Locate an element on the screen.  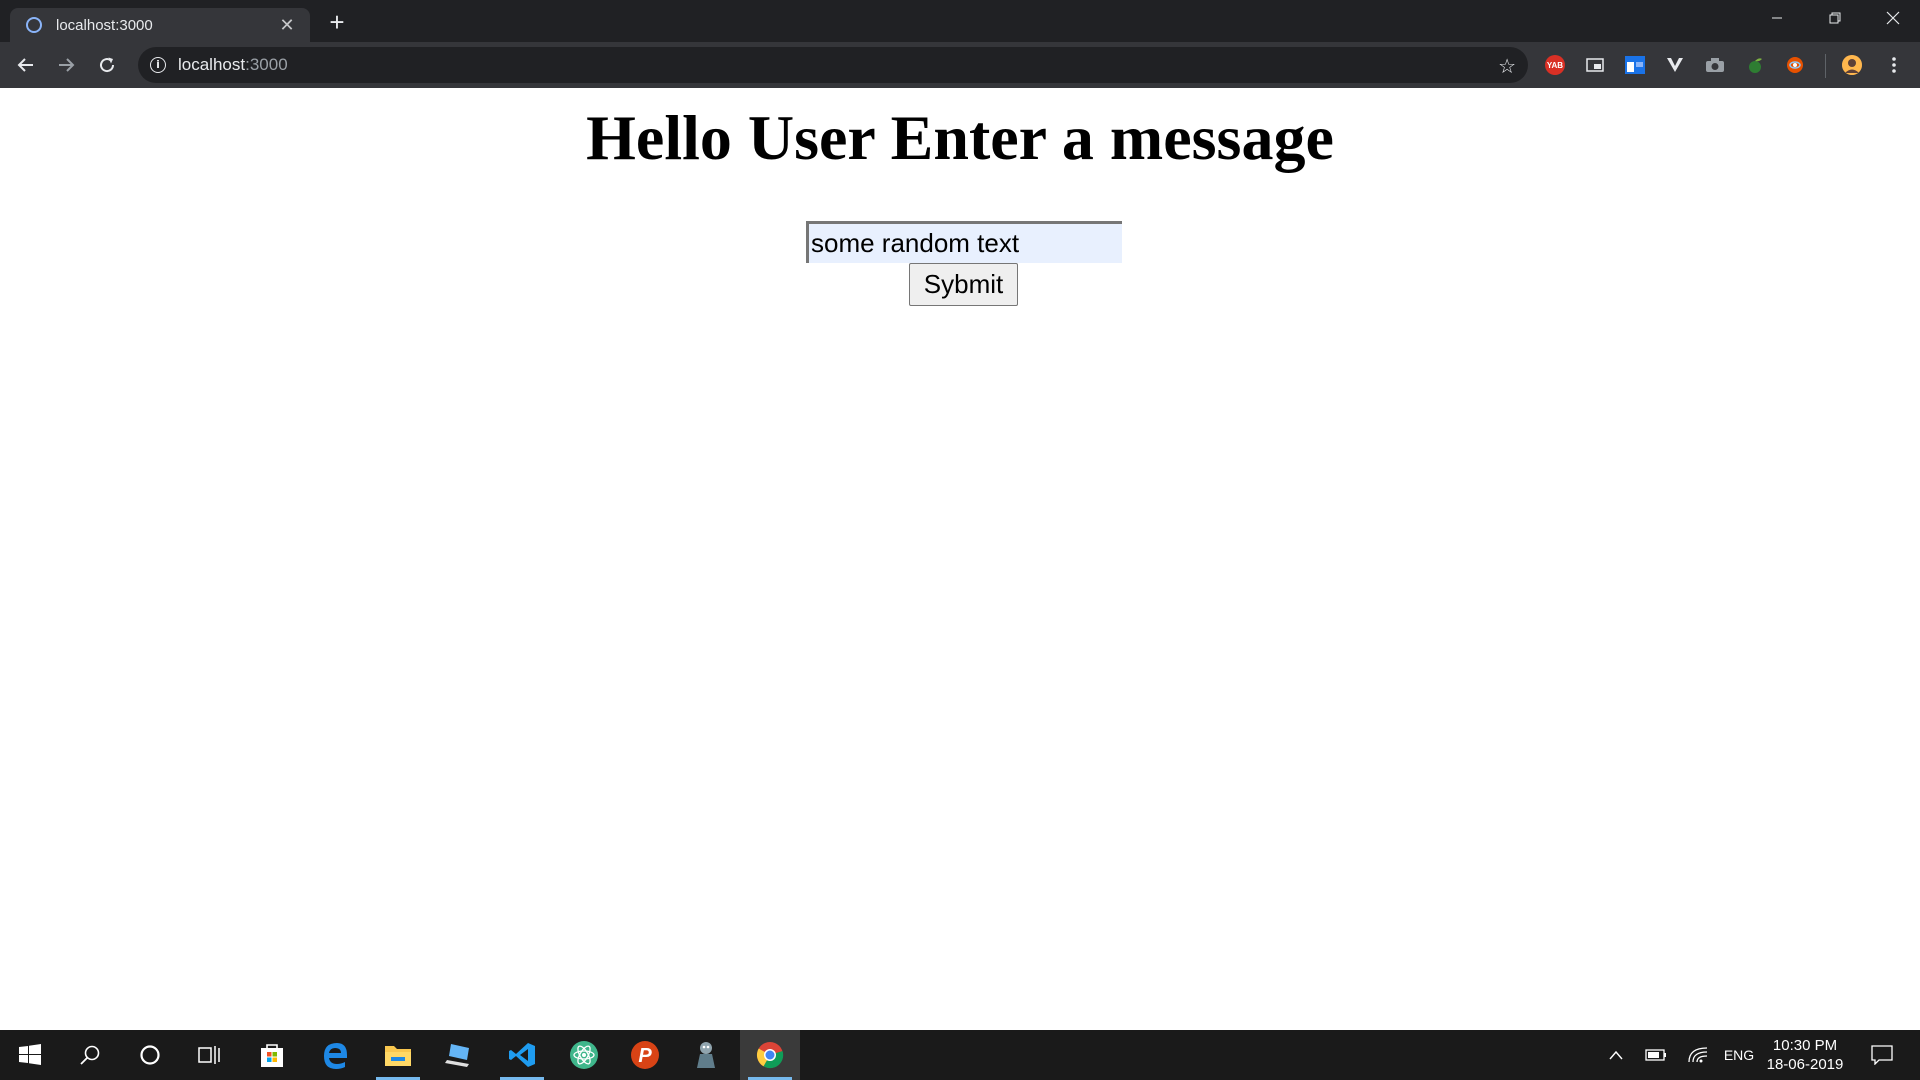
minimize-button is located at coordinates (1777, 18).